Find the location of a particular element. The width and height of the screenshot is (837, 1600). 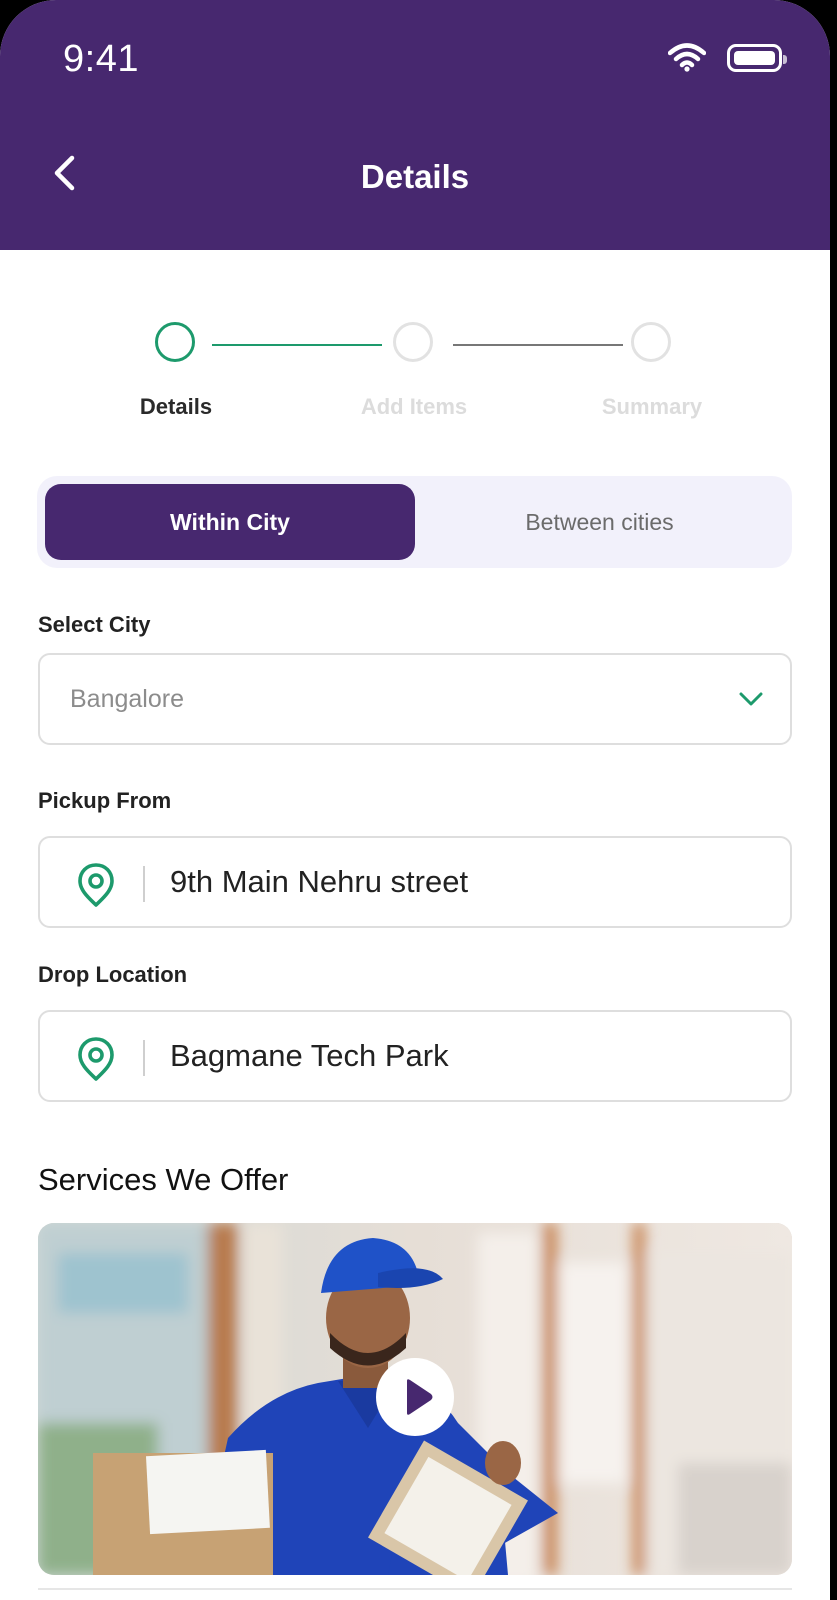

city-select: Bangalore is located at coordinates (415, 699).